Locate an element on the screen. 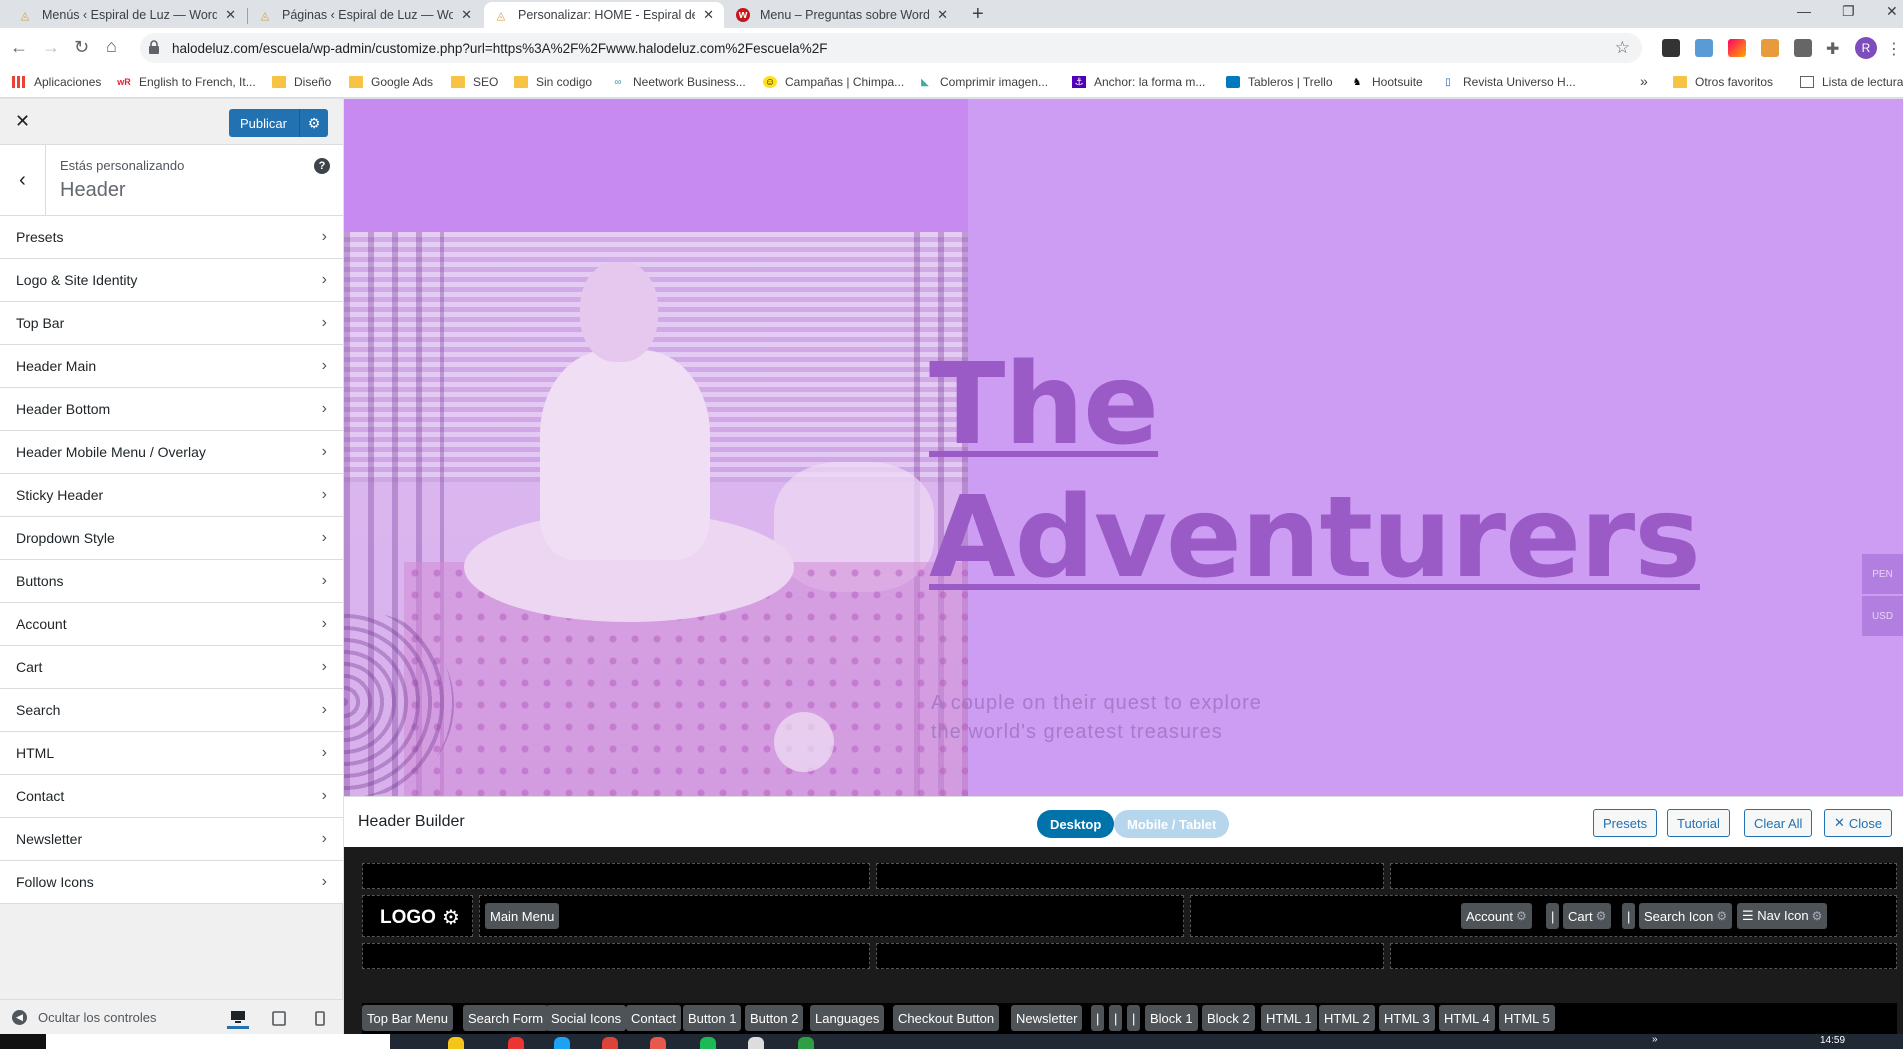 The image size is (1903, 1049). extension-dropper-icon is located at coordinates (1803, 48).